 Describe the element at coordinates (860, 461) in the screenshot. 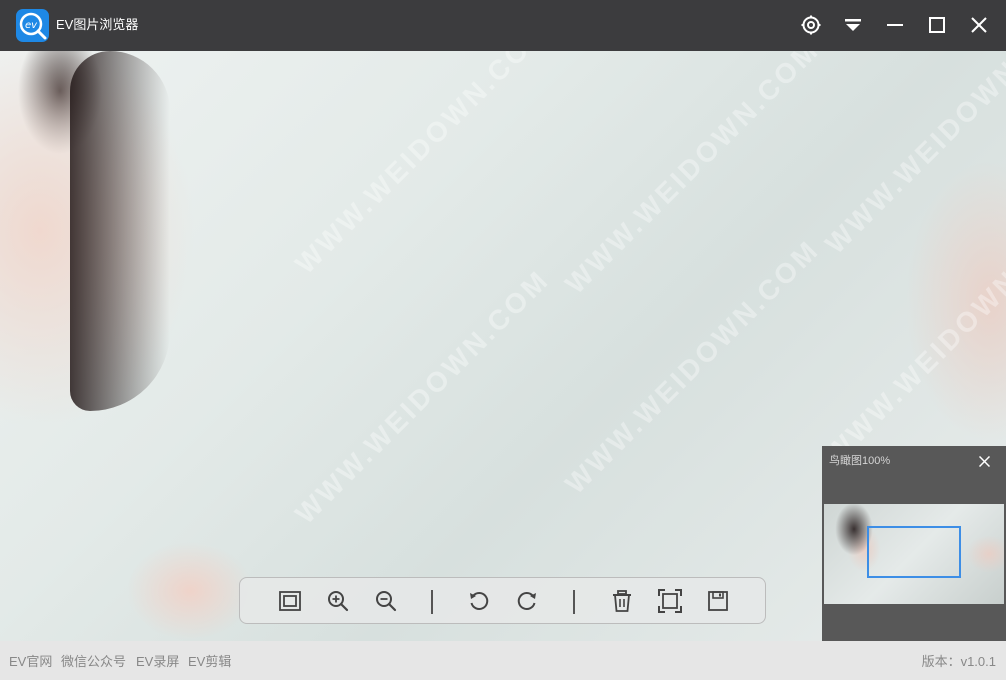

I see `overview-title: 鸟瞰图100%` at that location.